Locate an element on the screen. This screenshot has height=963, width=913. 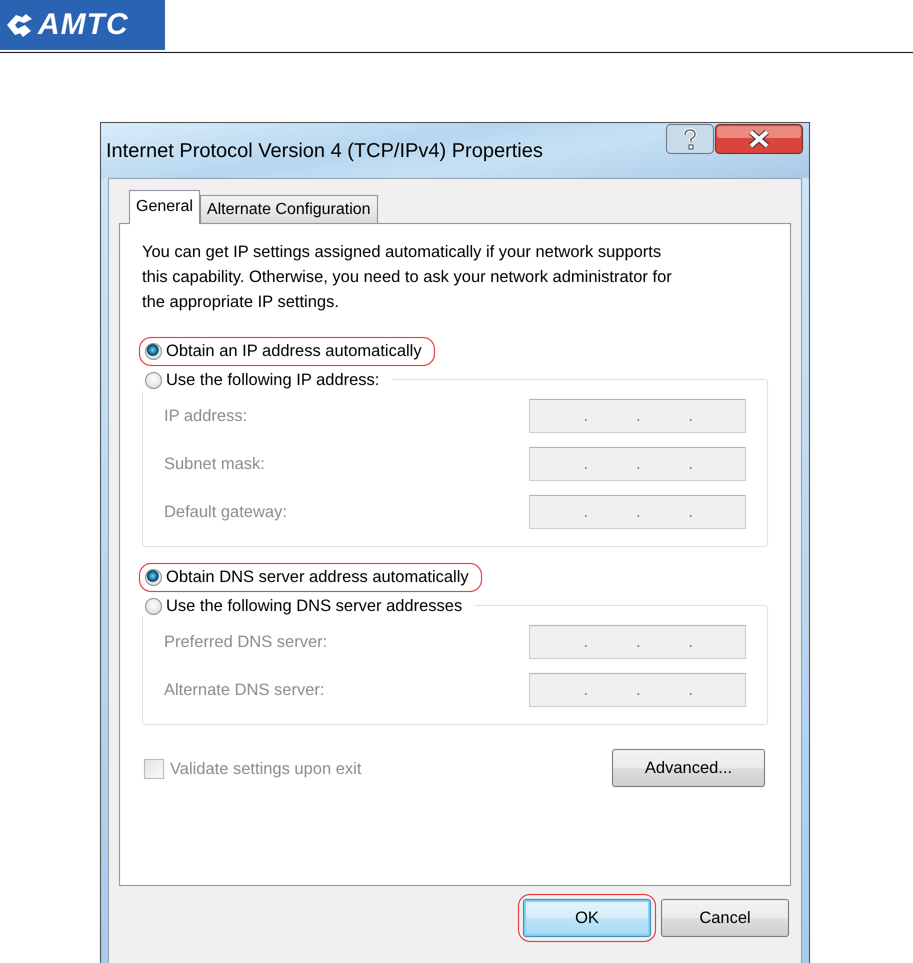
radio-label: Use the following IP address: is located at coordinates (273, 380).